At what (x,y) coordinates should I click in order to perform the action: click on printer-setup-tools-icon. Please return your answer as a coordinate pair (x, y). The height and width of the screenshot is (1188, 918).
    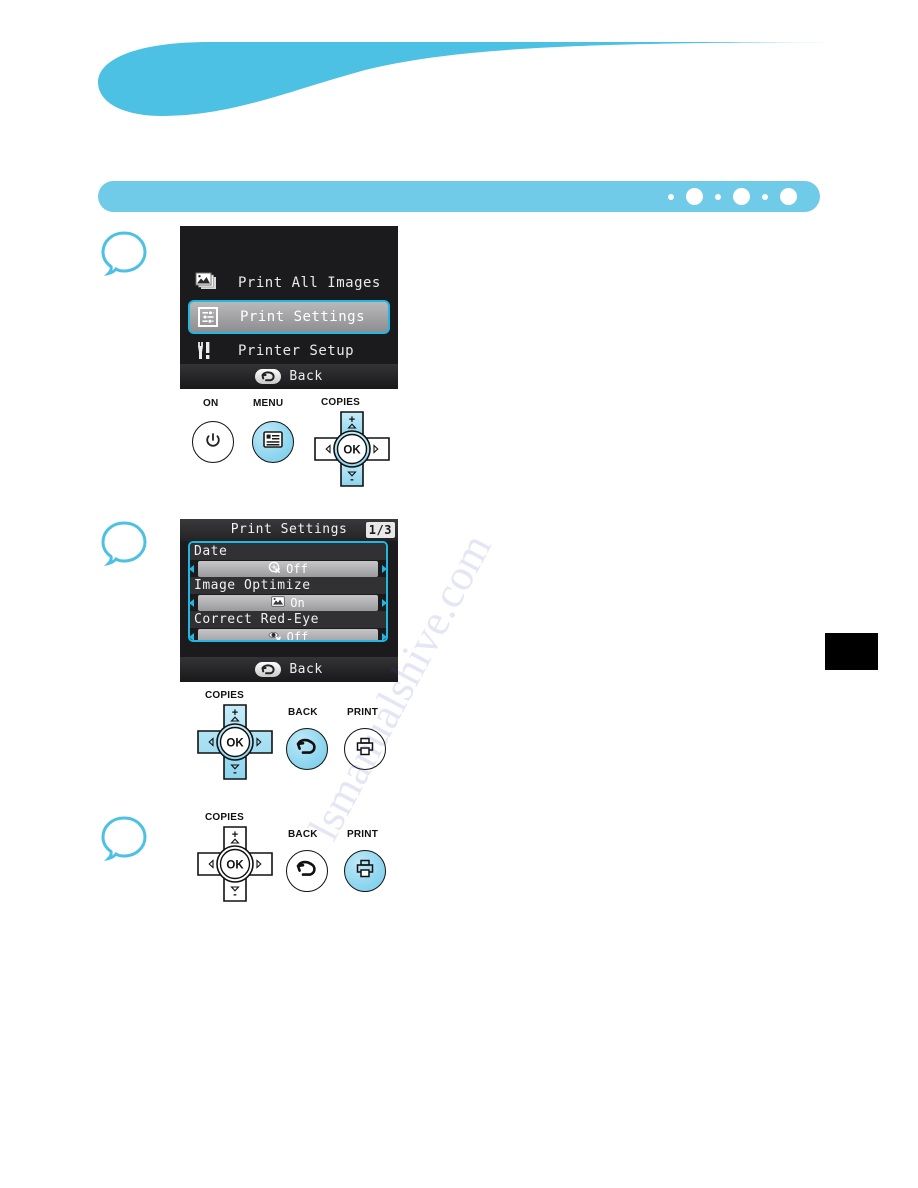
    Looking at the image, I should click on (211, 351).